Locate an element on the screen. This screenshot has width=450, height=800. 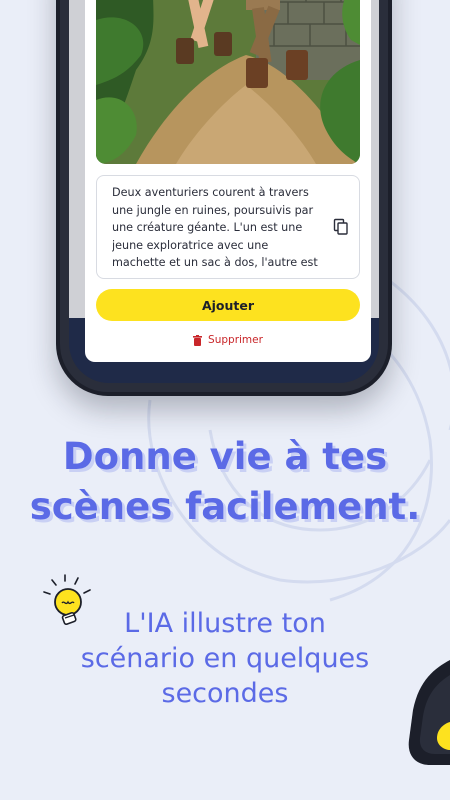
subheadline-line-3: secondes is located at coordinates (225, 693).